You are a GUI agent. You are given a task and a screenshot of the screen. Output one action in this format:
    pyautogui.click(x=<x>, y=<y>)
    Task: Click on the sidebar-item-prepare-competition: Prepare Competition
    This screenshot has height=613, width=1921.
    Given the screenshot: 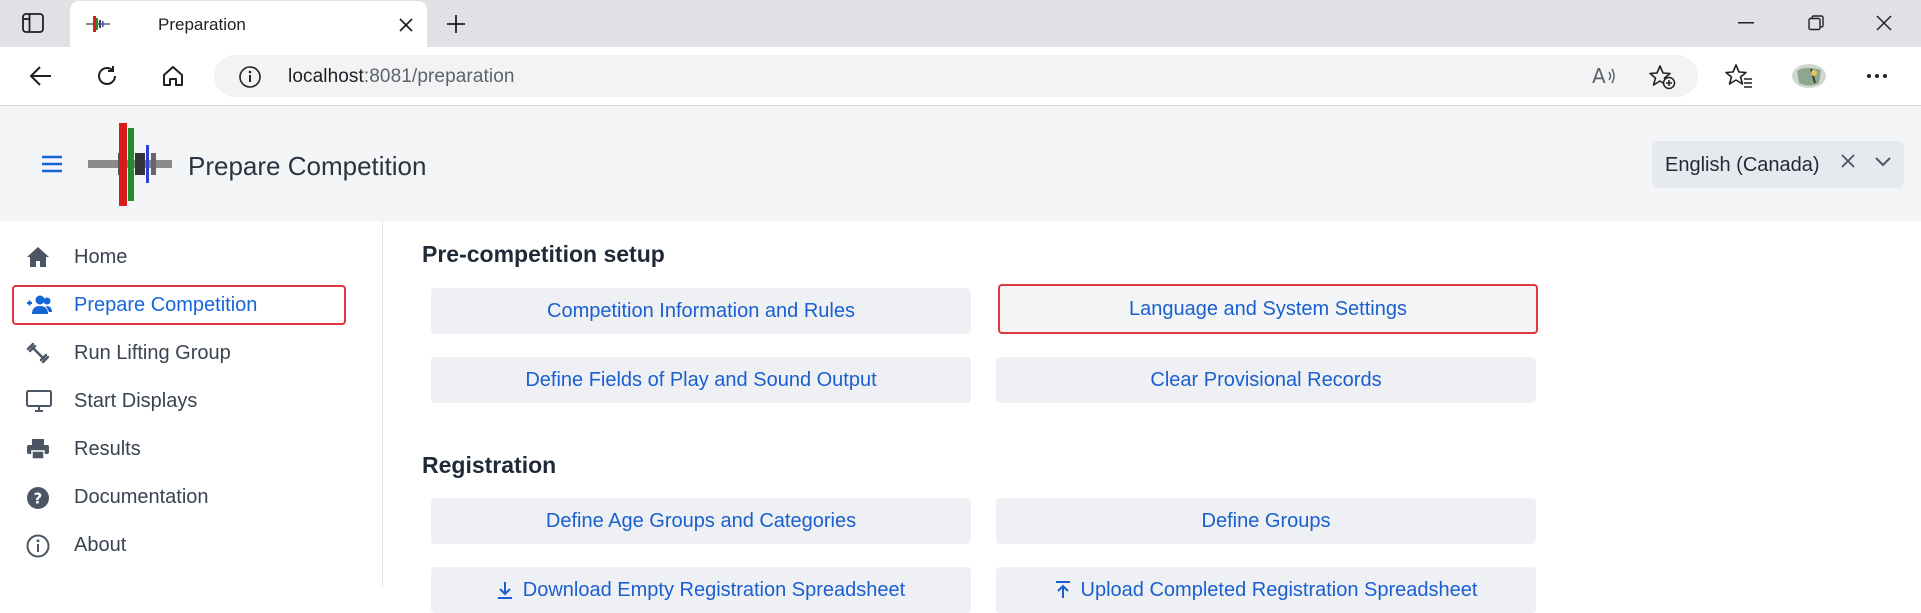 What is the action you would take?
    pyautogui.click(x=179, y=305)
    